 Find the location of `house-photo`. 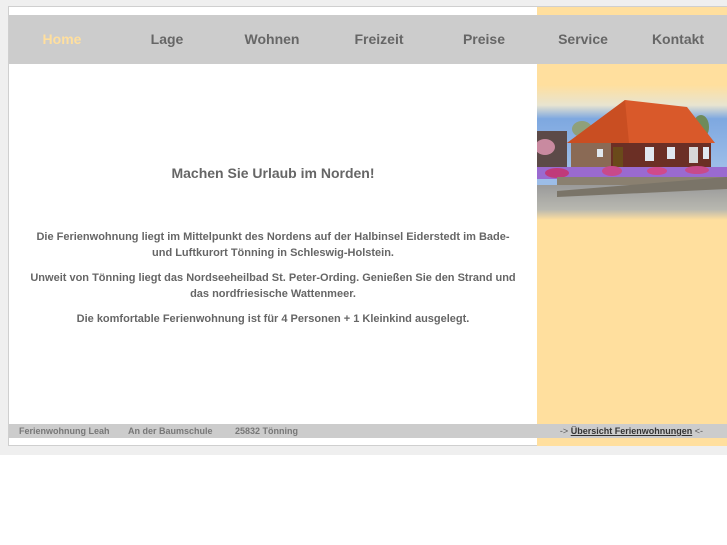

house-photo is located at coordinates (632, 152).